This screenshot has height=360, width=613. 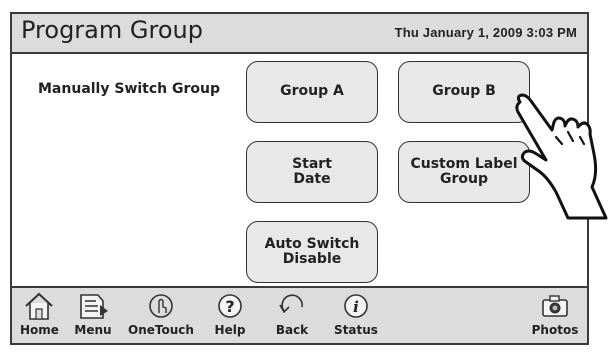 I want to click on nav-label-home: Home, so click(x=39, y=330).